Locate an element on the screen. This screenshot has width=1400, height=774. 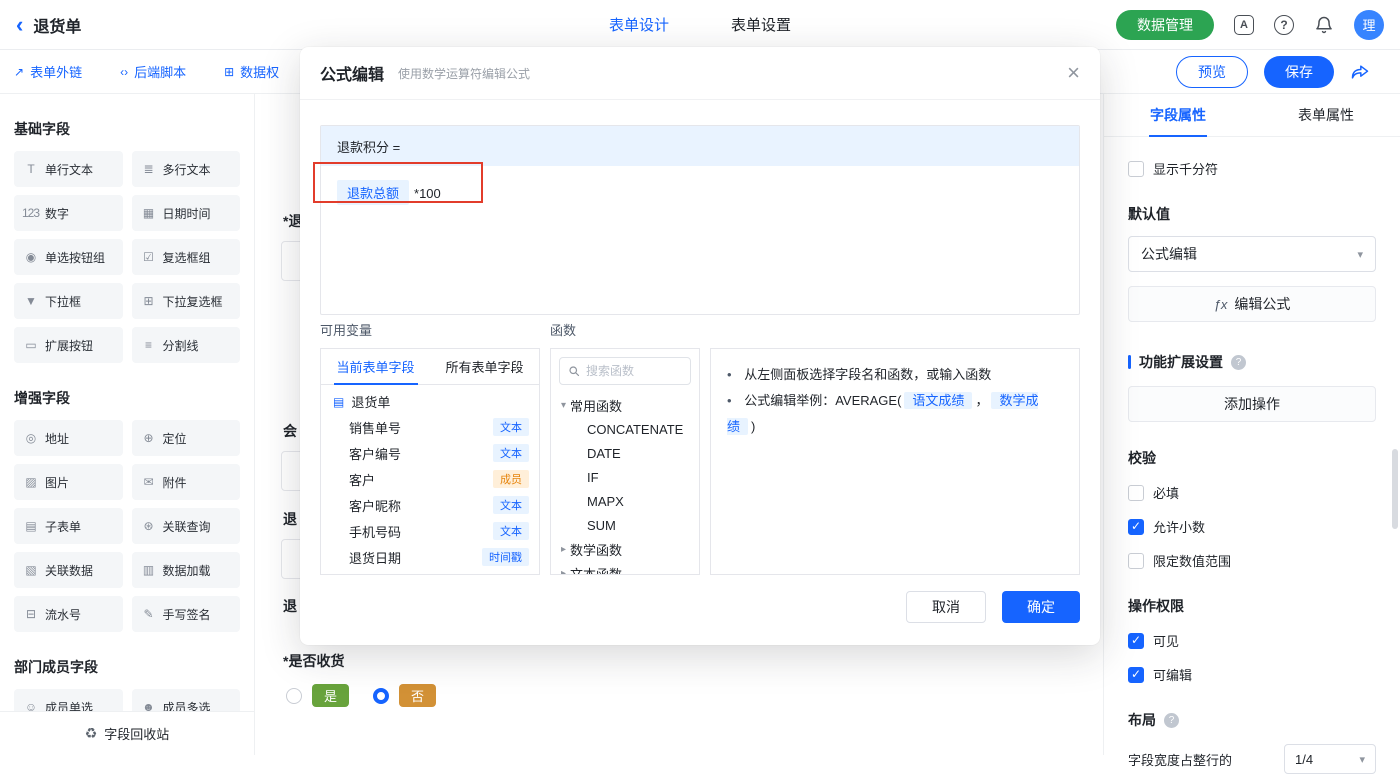
toolbar-link-label: 表单外链 is located at coordinates (56, 71).